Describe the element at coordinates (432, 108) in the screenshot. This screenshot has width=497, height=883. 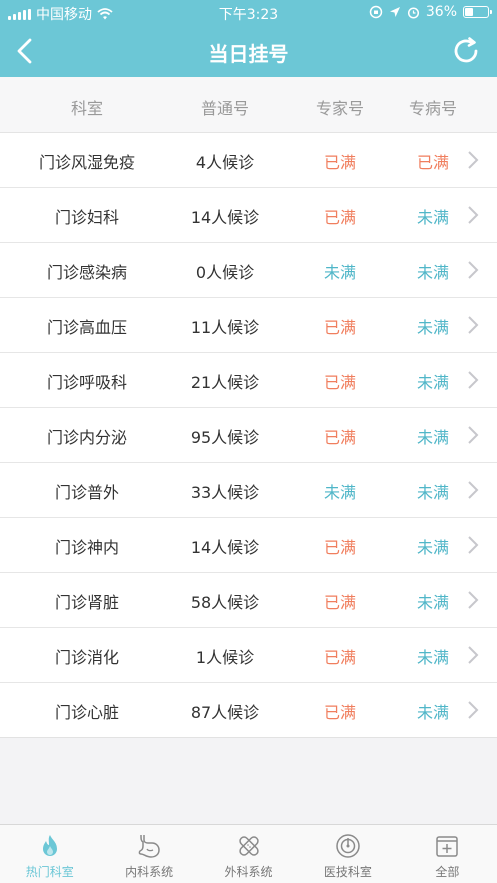
I see `column-header-special: 专病号` at that location.